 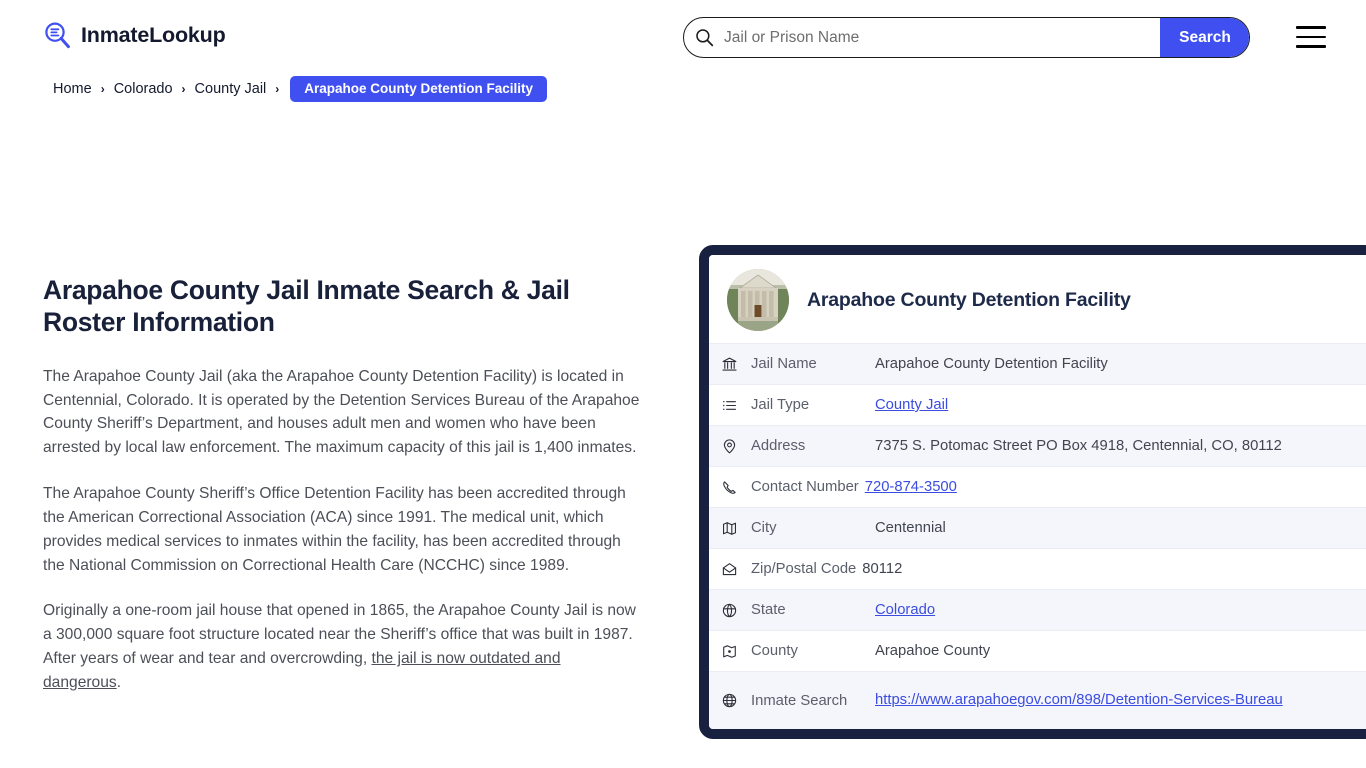 I want to click on breadcrumb-item-colorado: Colorado, so click(x=143, y=89).